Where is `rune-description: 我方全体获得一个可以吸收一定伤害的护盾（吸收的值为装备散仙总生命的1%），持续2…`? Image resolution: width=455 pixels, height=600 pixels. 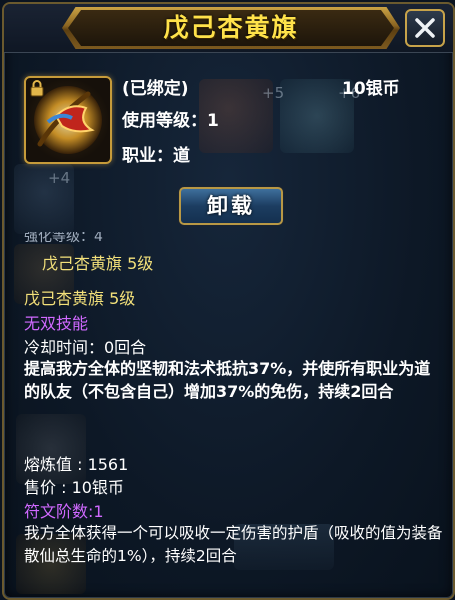 rune-description: 我方全体获得一个可以吸收一定伤害的护盾（吸收的值为装备散仙总生命的1%），持续2… is located at coordinates (233, 544).